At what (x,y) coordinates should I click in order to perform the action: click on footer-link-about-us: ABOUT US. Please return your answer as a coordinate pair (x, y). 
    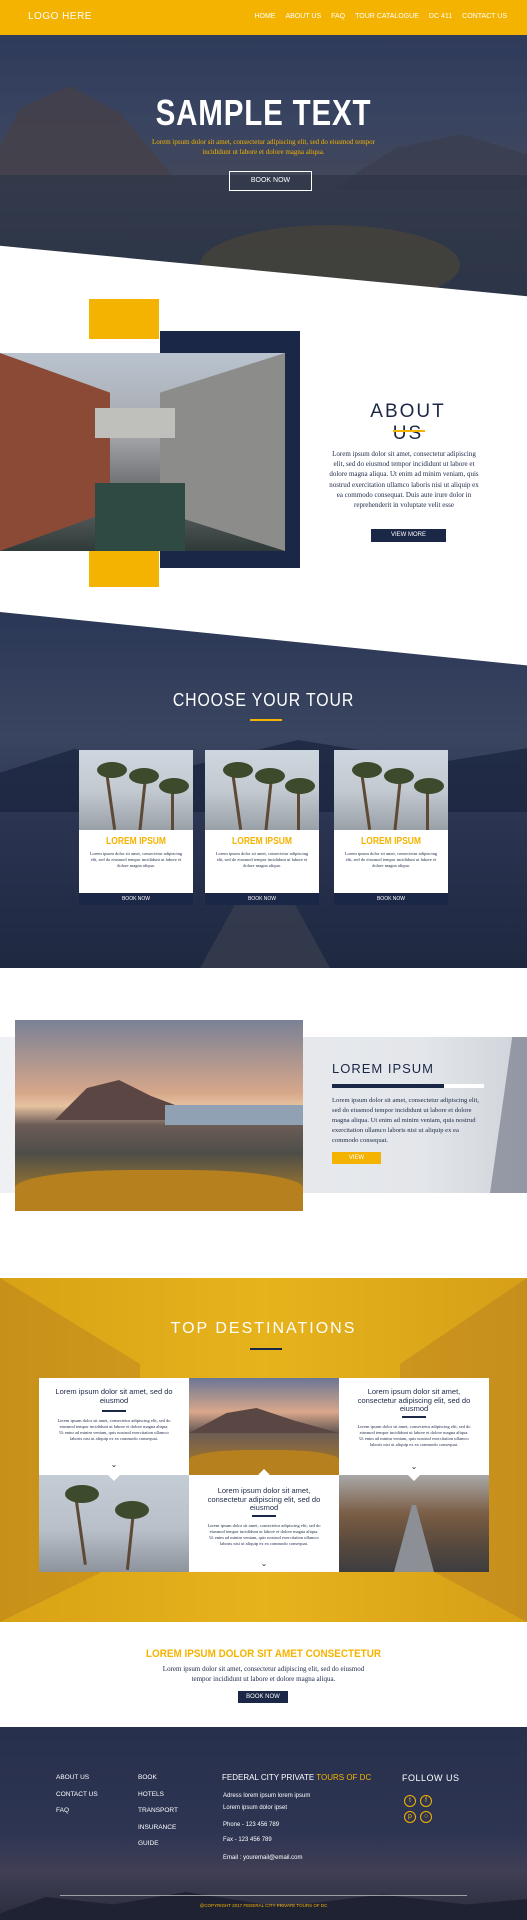
    Looking at the image, I should click on (77, 1778).